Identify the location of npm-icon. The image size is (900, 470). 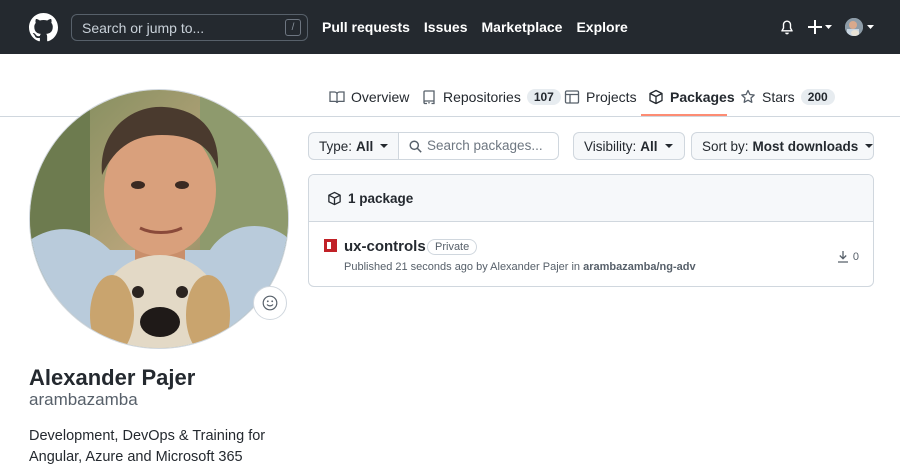
(330, 245).